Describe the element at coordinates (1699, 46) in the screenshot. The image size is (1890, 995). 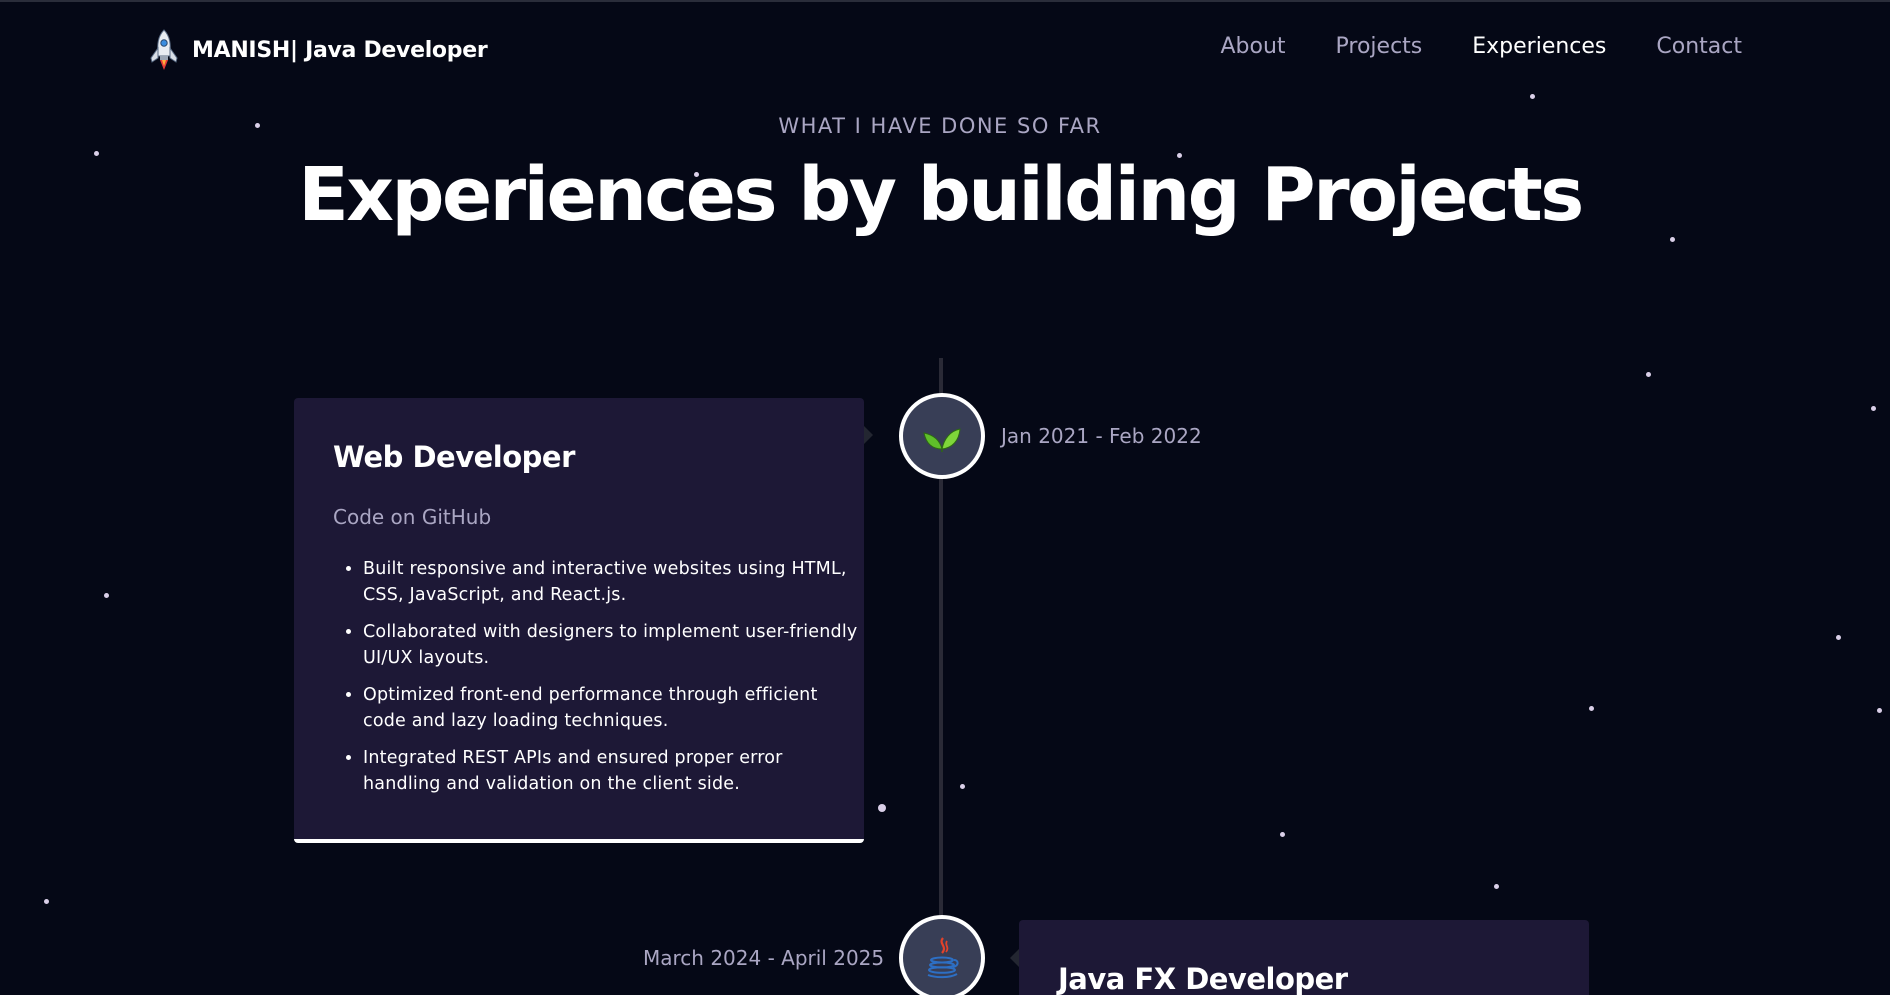
I see `nav-link-contact: Contact` at that location.